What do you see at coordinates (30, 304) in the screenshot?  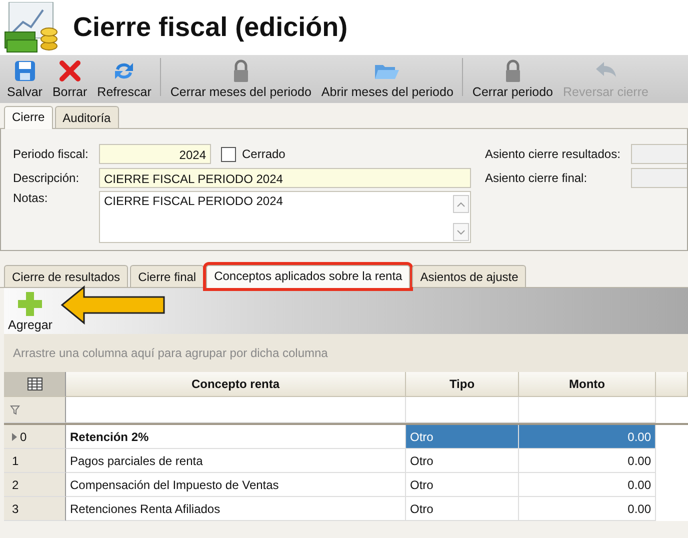 I see `plus-icon` at bounding box center [30, 304].